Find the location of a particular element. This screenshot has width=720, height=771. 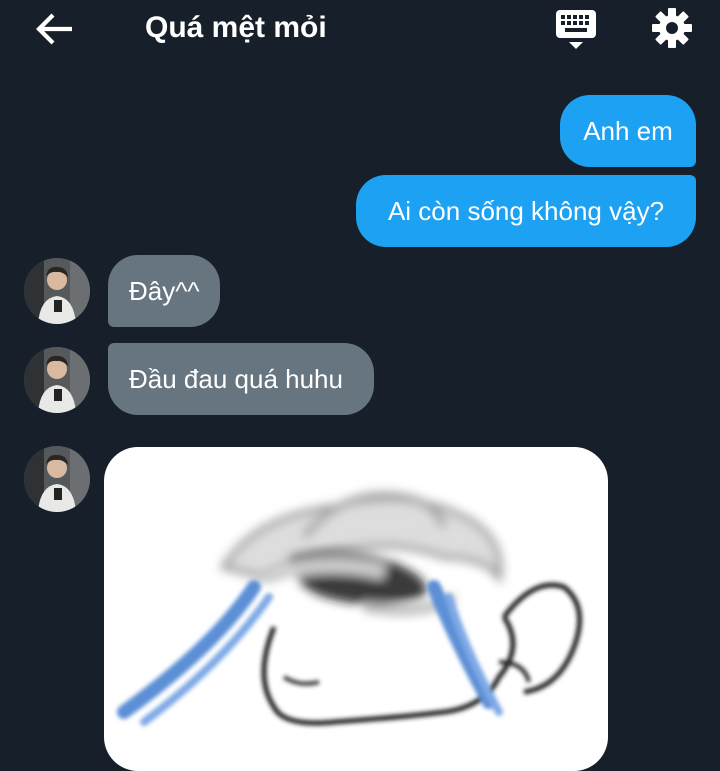

incoming-message: Đầu đau quá huhu is located at coordinates (241, 379).